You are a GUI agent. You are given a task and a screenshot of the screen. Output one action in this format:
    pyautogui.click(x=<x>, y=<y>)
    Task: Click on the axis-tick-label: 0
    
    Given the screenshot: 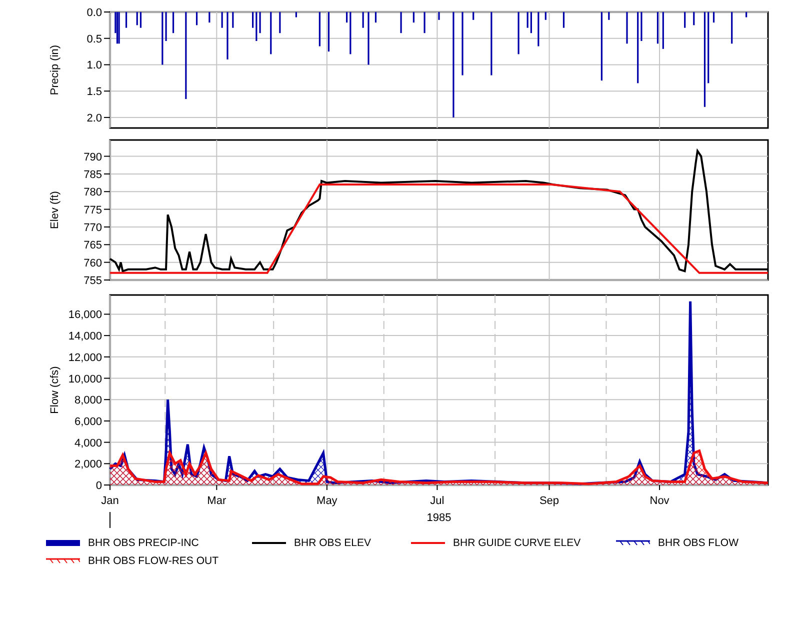 What is the action you would take?
    pyautogui.click(x=99, y=486)
    